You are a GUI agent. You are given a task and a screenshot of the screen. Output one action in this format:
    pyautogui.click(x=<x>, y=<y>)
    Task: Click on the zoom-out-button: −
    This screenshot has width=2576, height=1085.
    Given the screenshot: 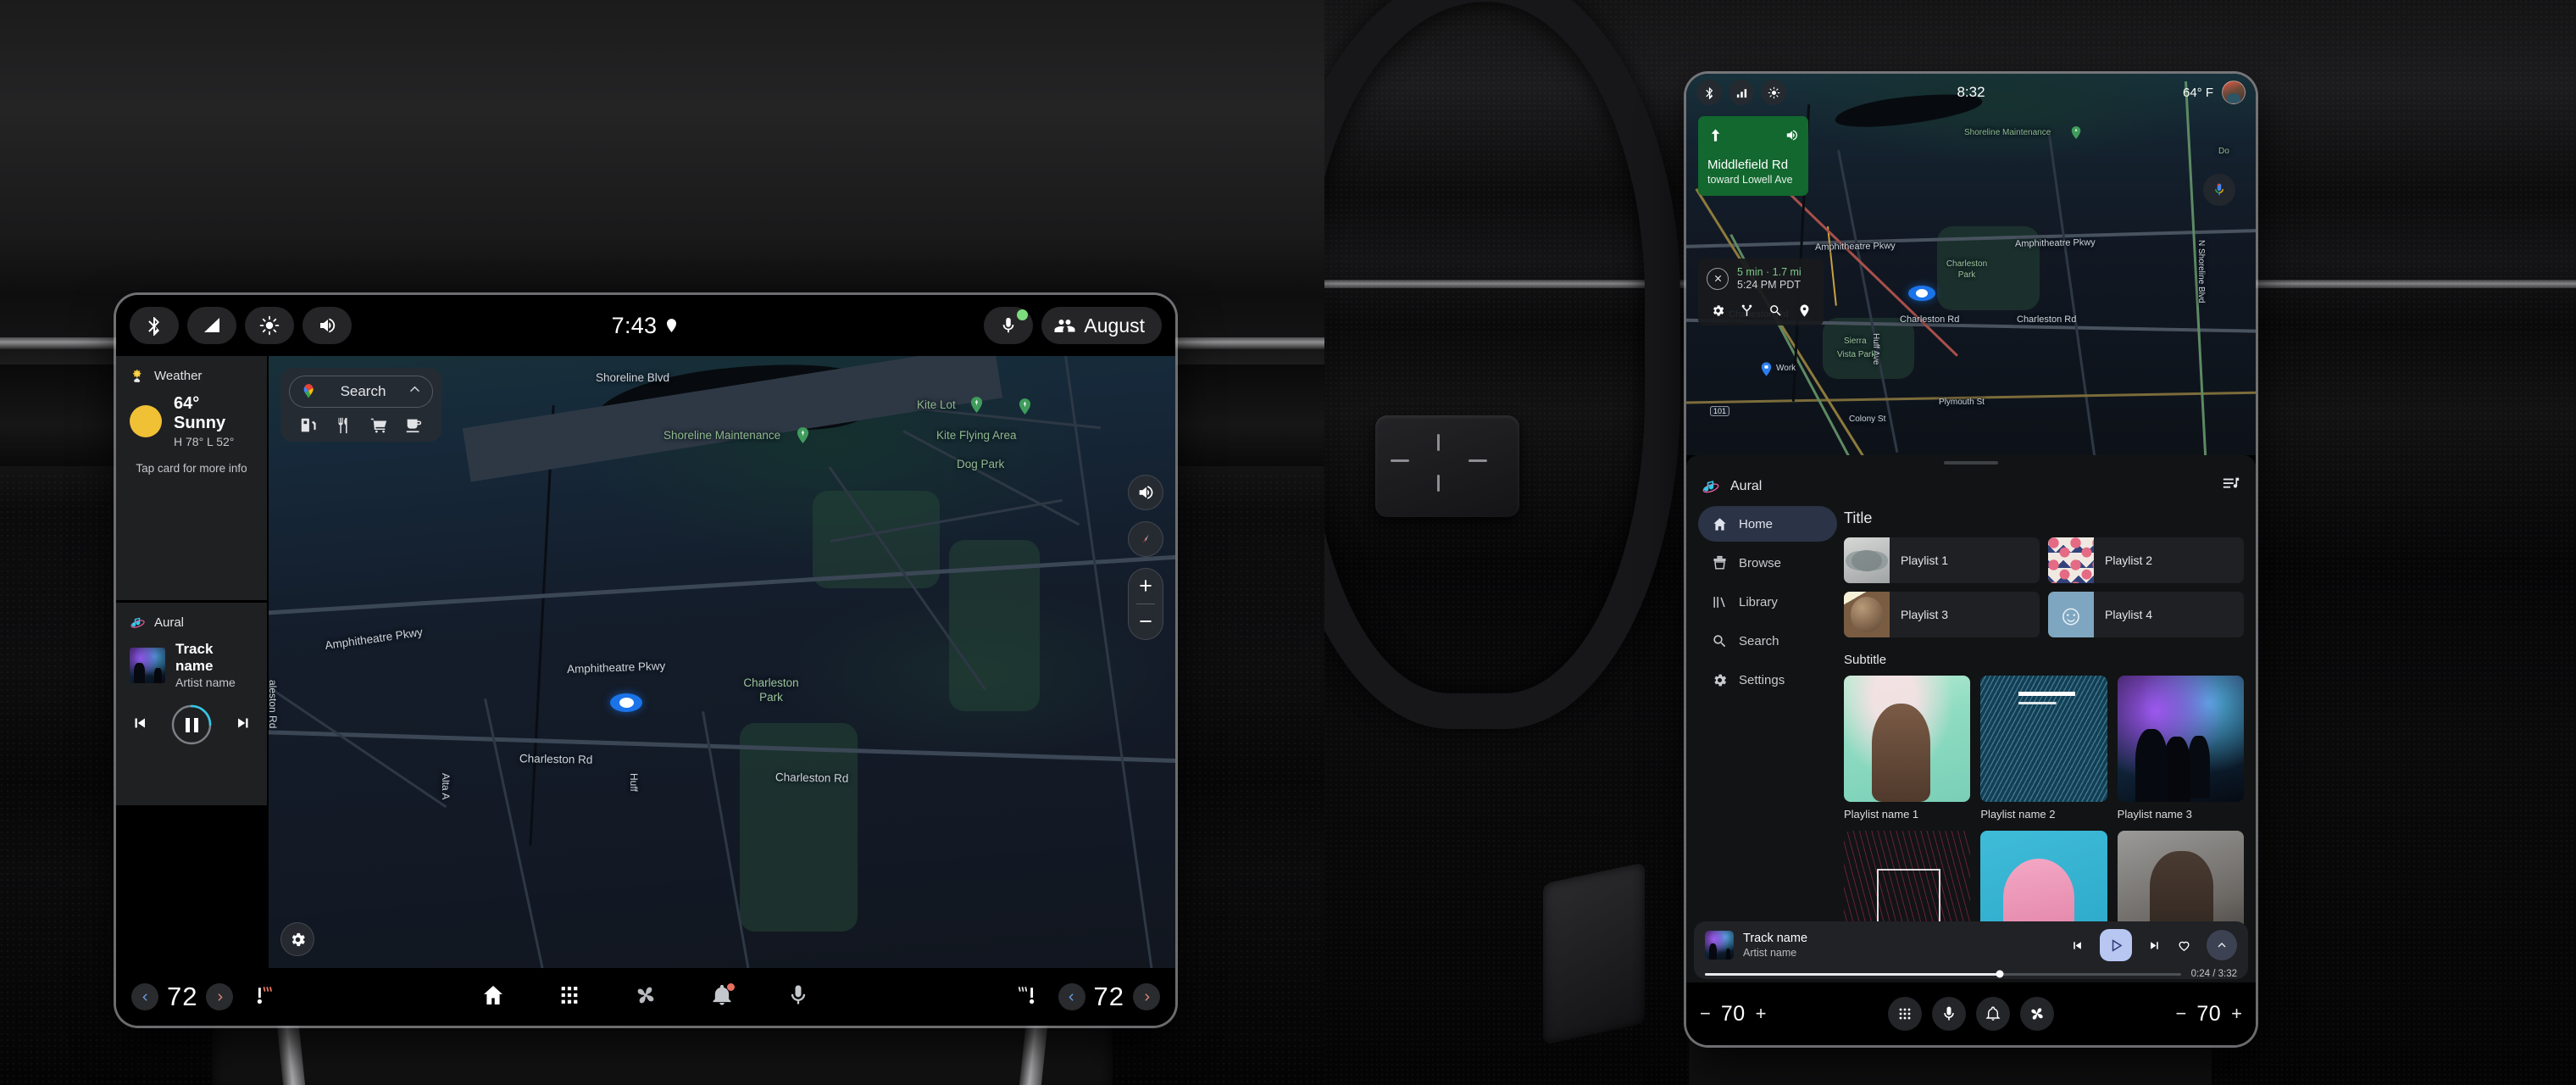 What is the action you would take?
    pyautogui.click(x=1146, y=621)
    